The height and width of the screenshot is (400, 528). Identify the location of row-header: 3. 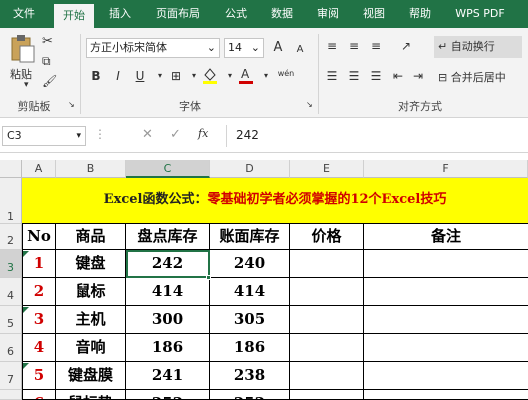
(11, 264).